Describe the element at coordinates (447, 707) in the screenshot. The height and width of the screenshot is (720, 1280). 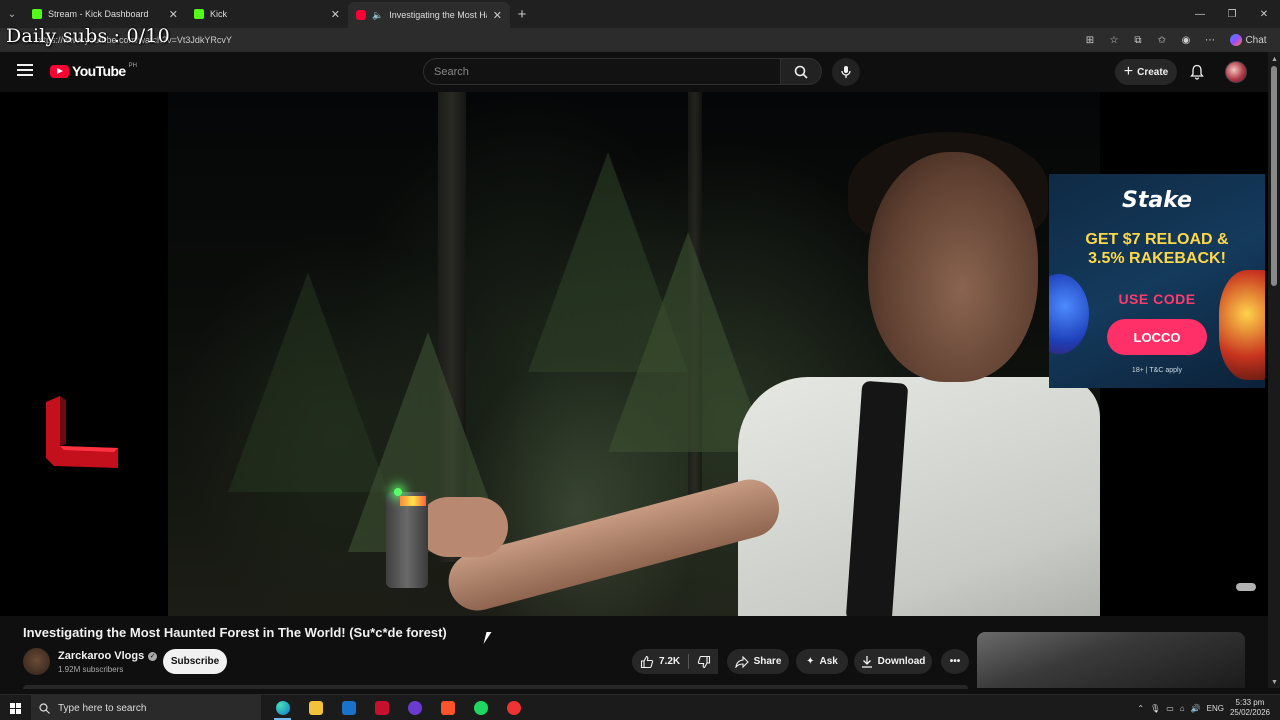
I see `brave-icon` at that location.